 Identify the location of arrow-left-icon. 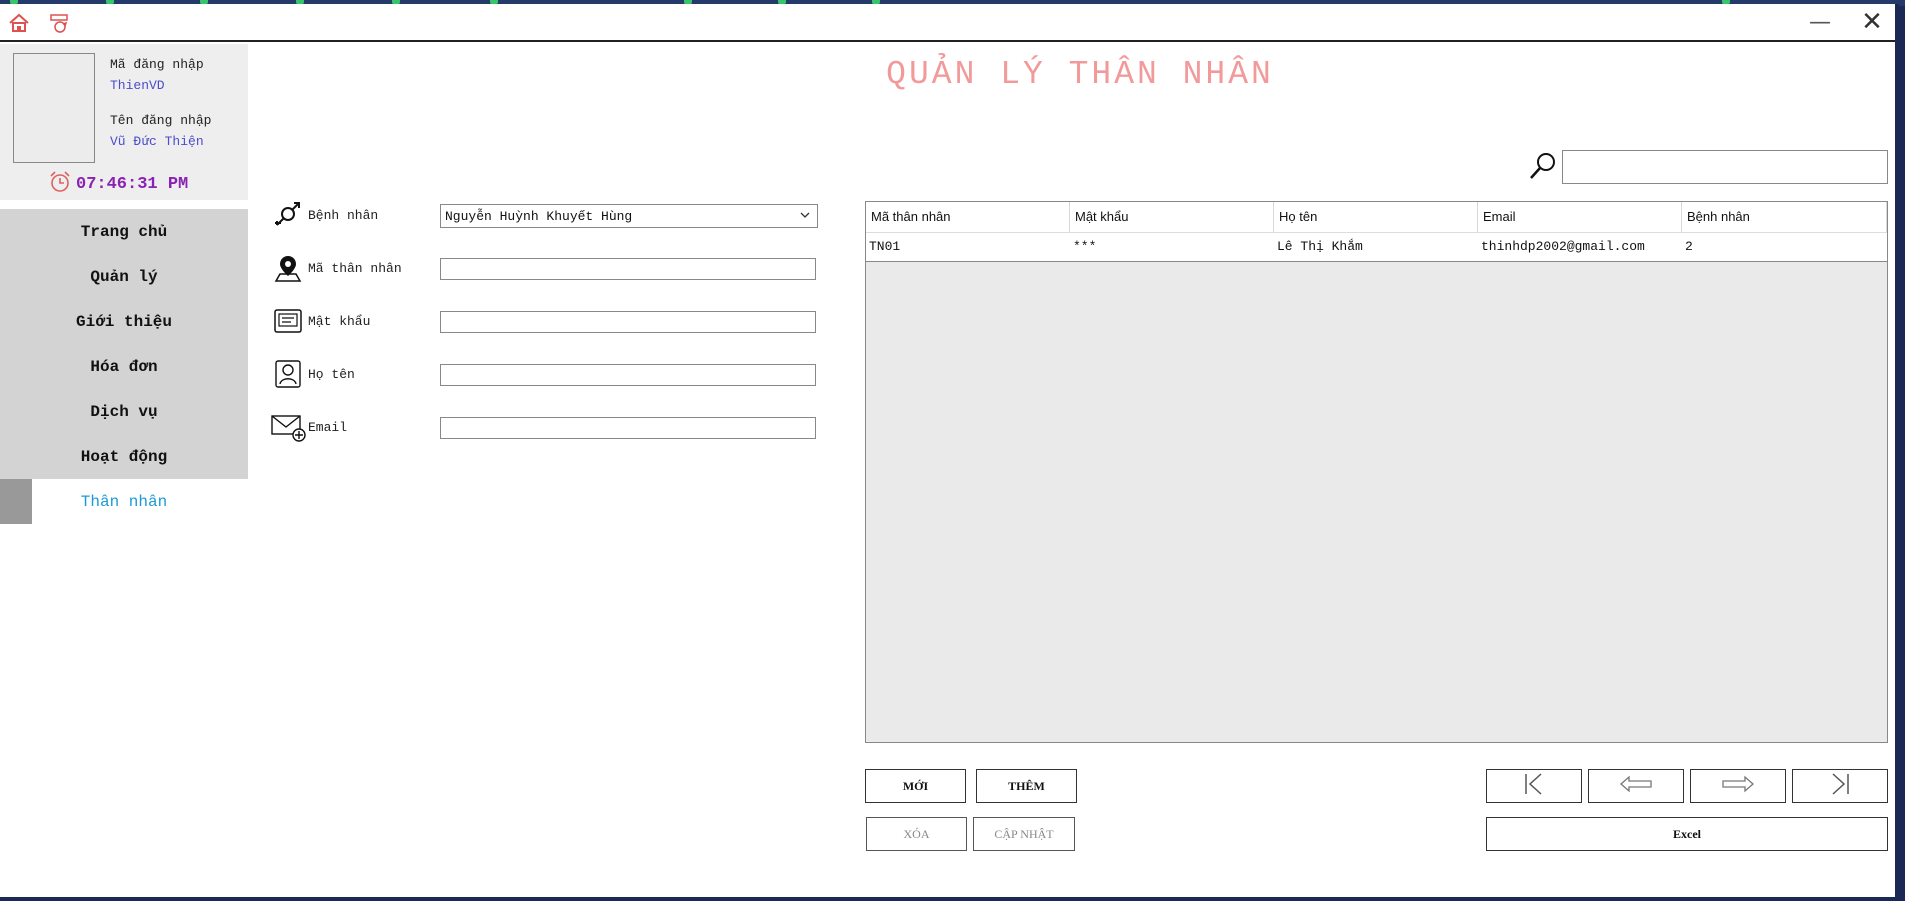
(1636, 786).